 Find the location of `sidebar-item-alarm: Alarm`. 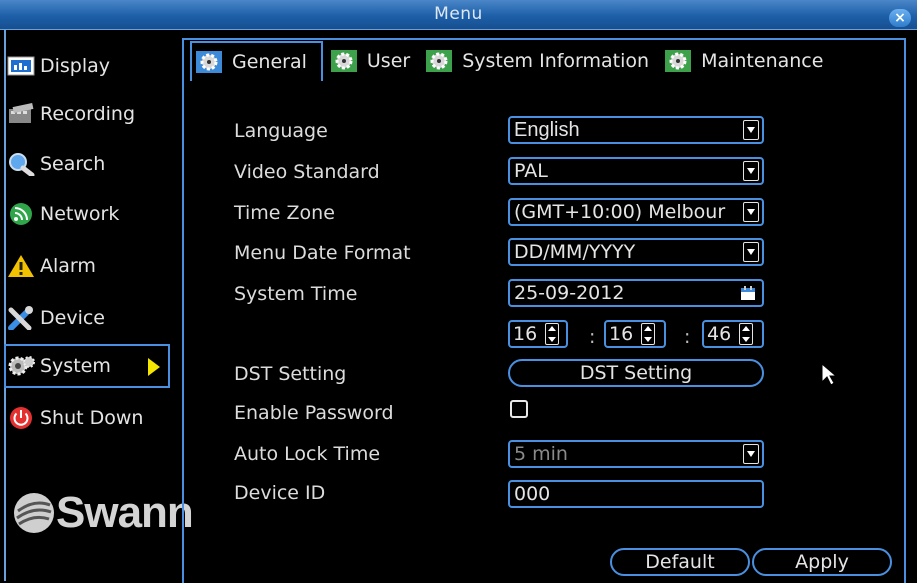

sidebar-item-alarm: Alarm is located at coordinates (88, 266).